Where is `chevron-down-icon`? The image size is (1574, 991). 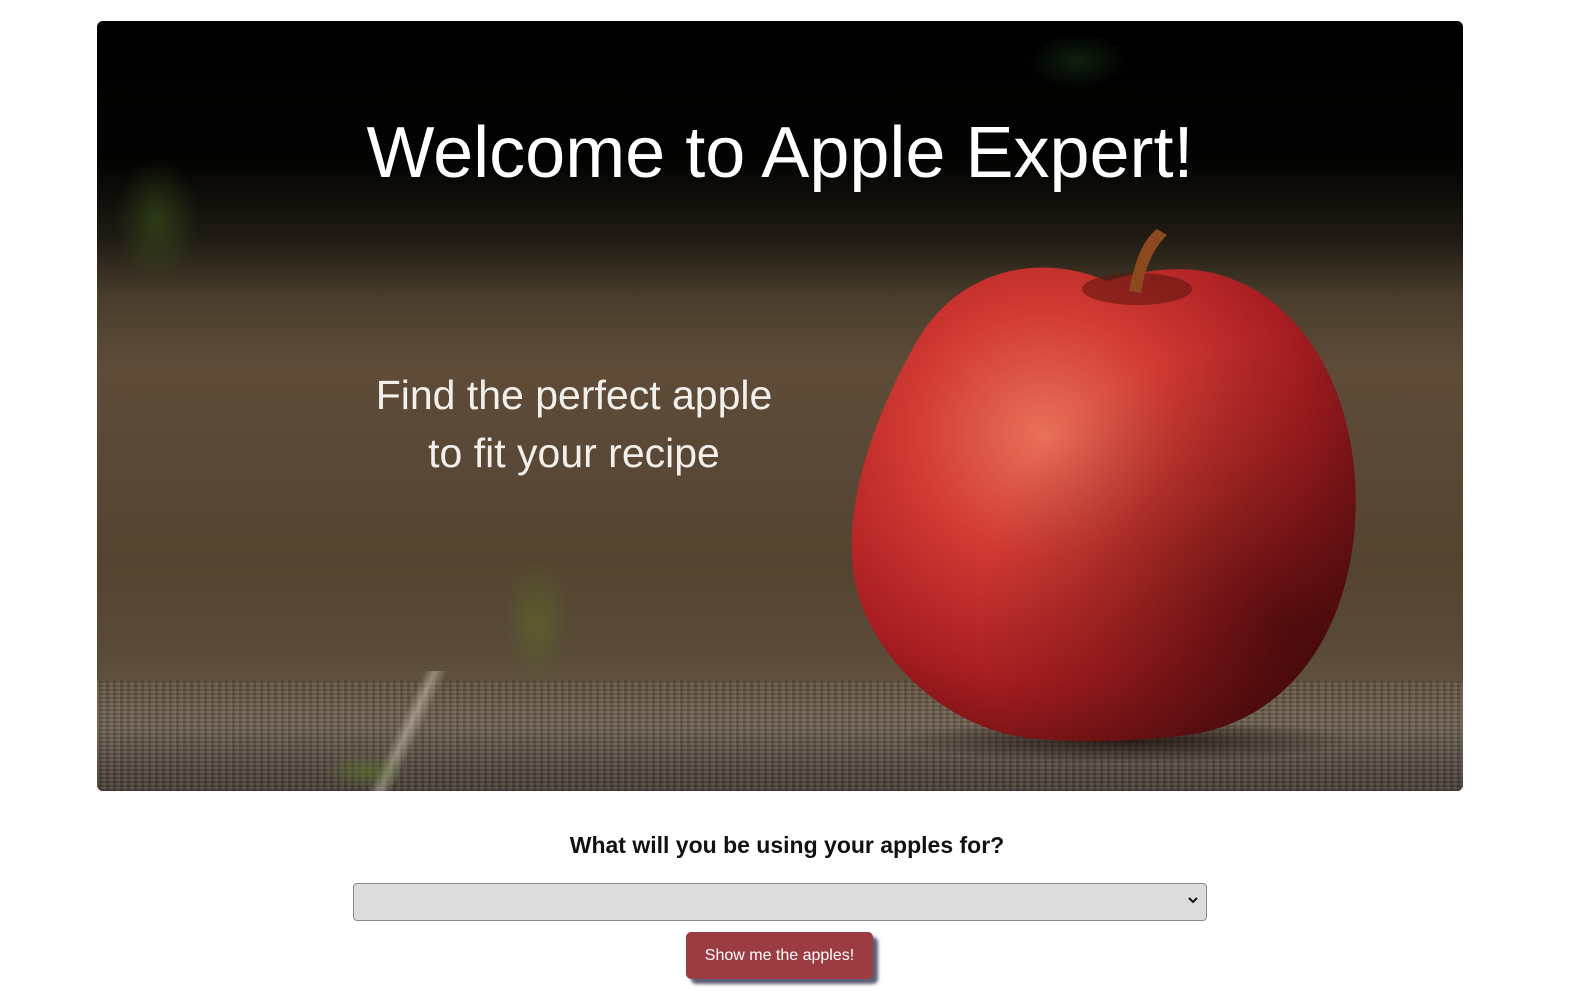 chevron-down-icon is located at coordinates (1193, 900).